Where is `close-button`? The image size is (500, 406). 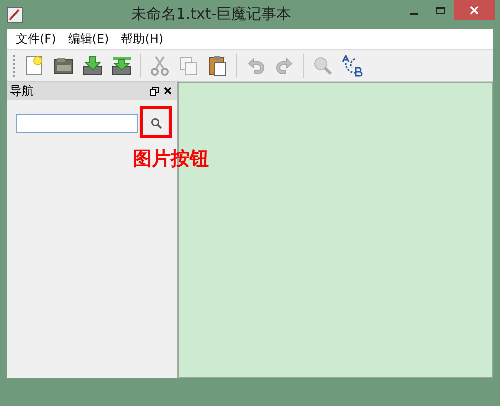 close-button is located at coordinates (474, 10).